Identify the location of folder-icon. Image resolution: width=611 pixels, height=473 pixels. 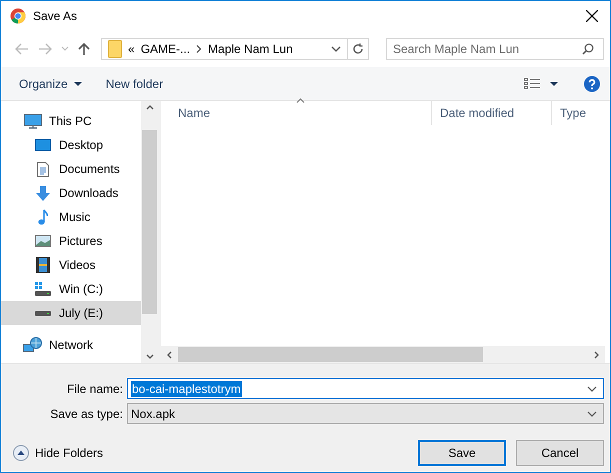
(115, 49).